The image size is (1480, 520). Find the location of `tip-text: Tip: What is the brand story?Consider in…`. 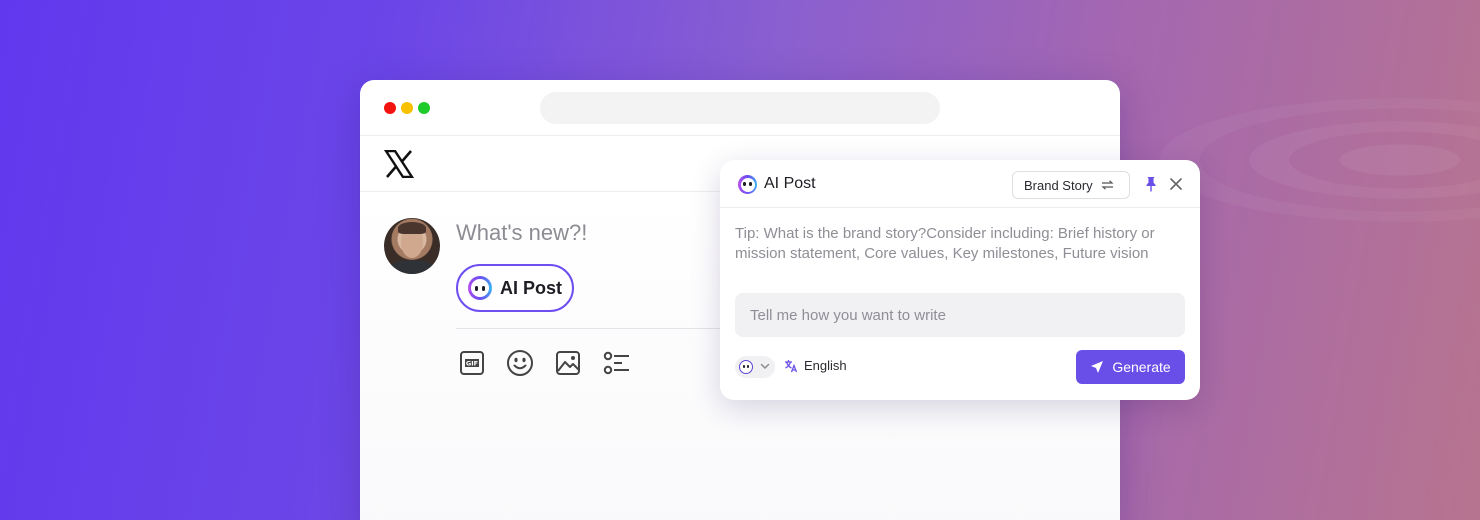

tip-text: Tip: What is the brand story?Consider in… is located at coordinates (945, 243).